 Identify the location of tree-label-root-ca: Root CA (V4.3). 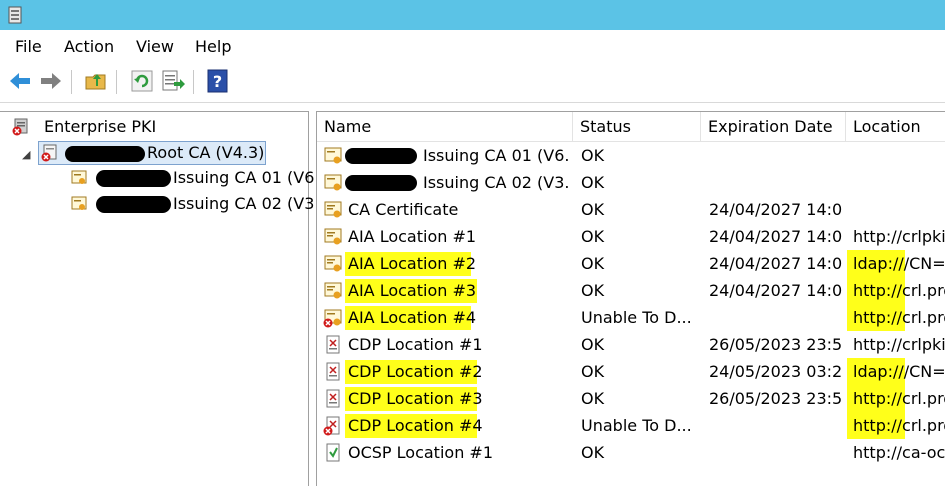
(206, 152).